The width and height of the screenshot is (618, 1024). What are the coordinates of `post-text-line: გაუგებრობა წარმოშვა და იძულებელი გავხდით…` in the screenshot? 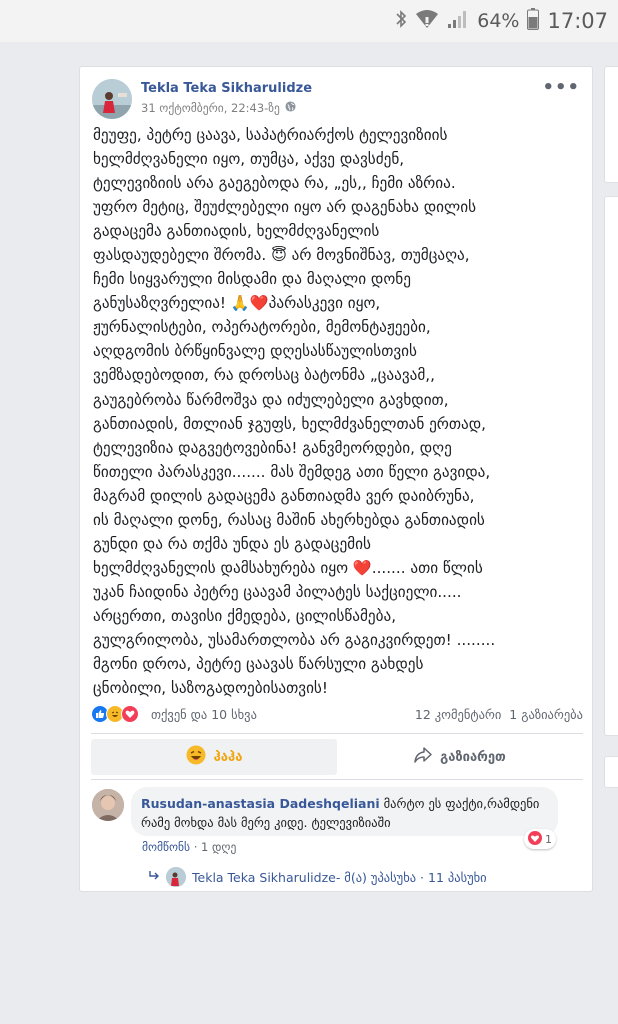 It's located at (271, 399).